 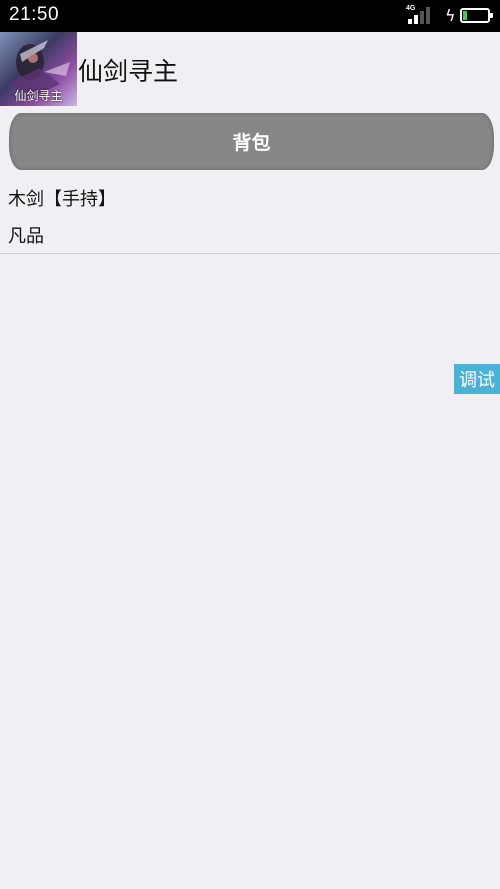 What do you see at coordinates (250, 253) in the screenshot?
I see `divider` at bounding box center [250, 253].